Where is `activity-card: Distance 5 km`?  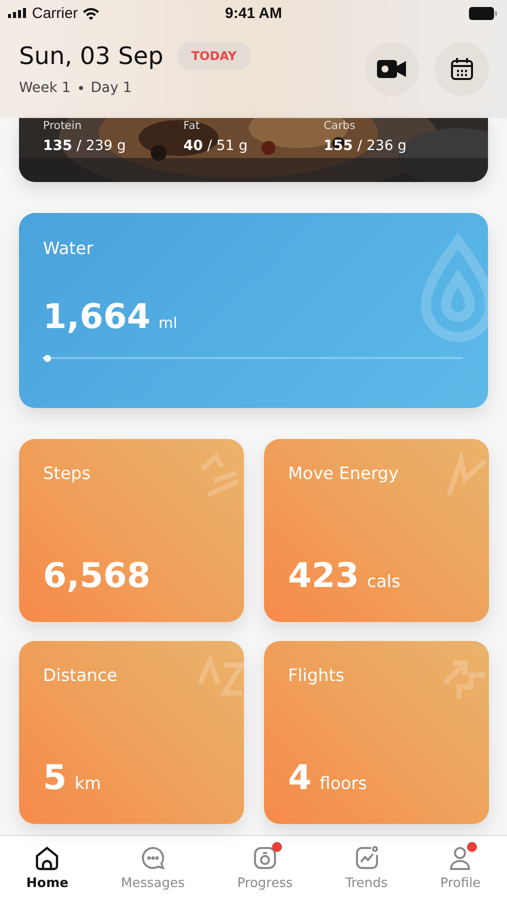 activity-card: Distance 5 km is located at coordinates (131, 732).